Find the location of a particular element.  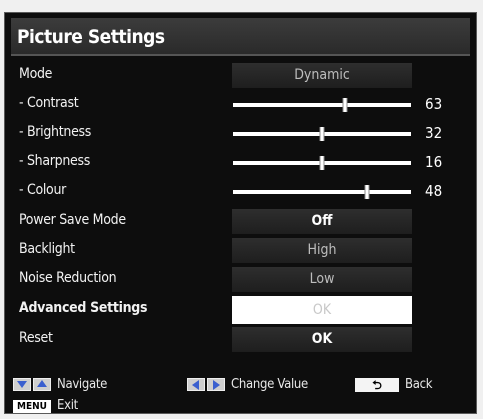

contrast-value: 63 is located at coordinates (434, 104).